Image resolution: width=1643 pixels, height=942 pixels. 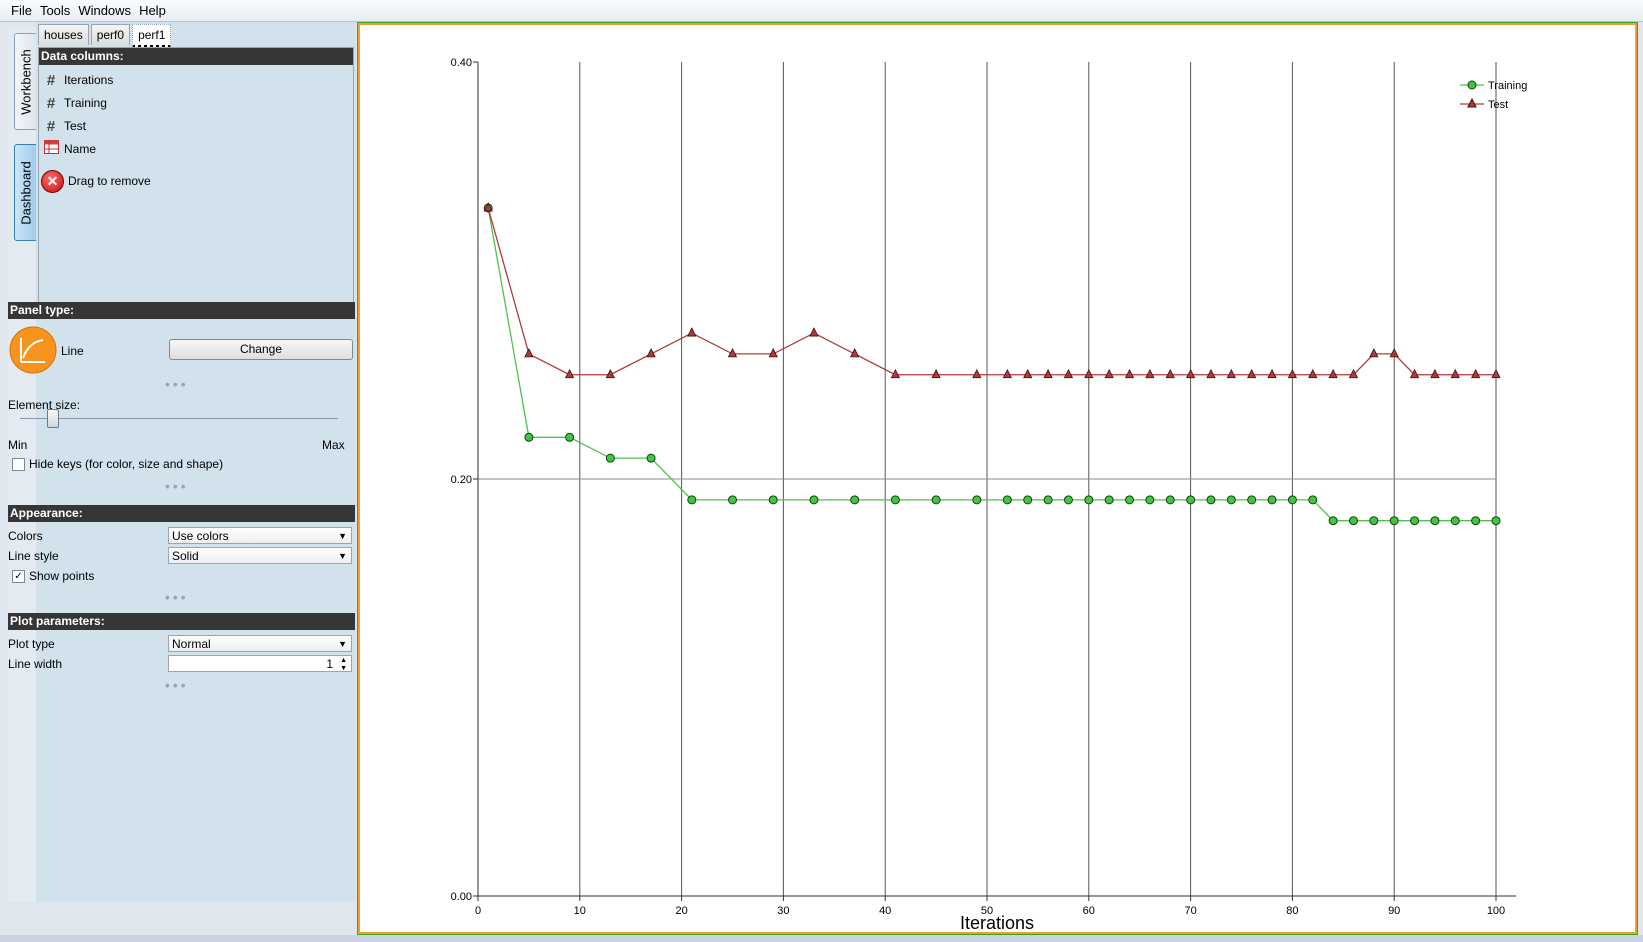 What do you see at coordinates (1394, 911) in the screenshot?
I see `x-tick-label: 90` at bounding box center [1394, 911].